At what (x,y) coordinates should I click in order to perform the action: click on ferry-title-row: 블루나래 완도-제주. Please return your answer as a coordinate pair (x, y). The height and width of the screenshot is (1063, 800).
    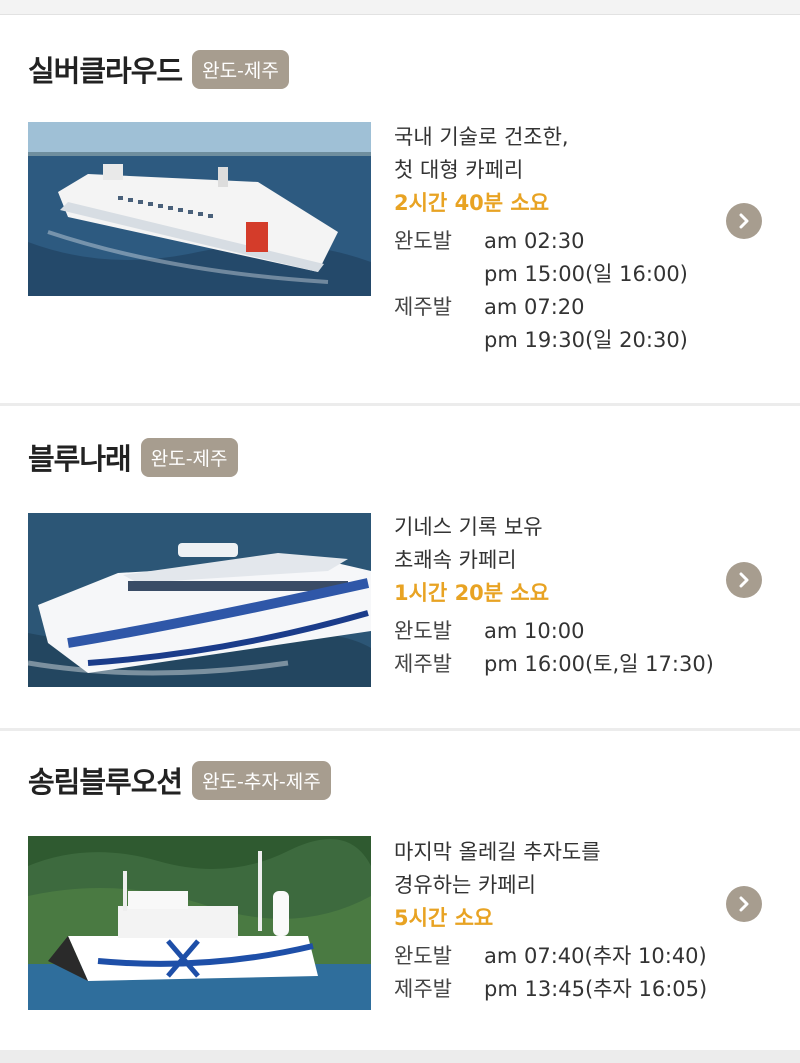
    Looking at the image, I should click on (133, 457).